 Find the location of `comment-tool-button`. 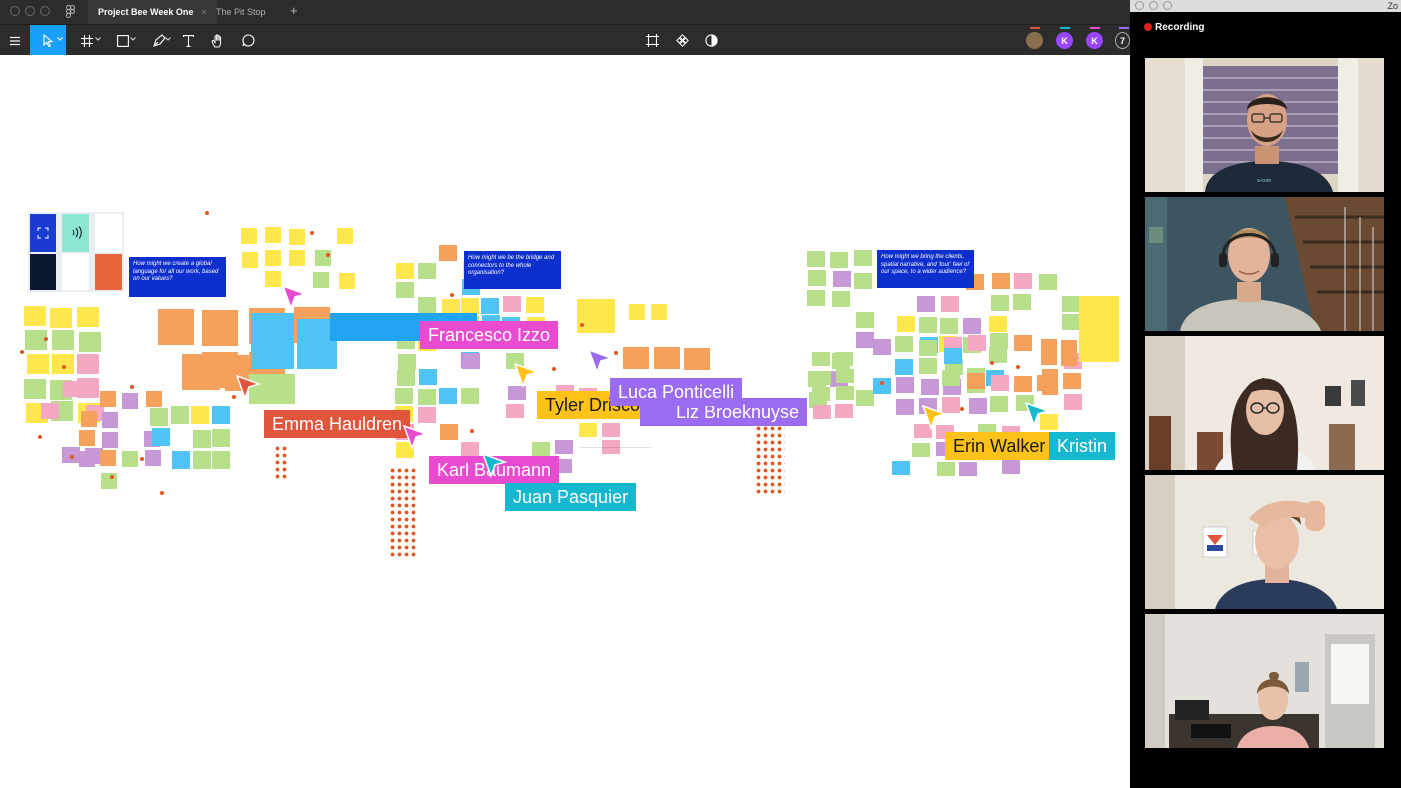

comment-tool-button is located at coordinates (248, 40).